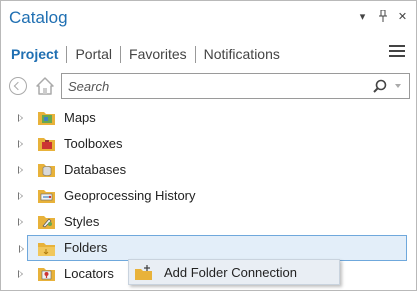 The height and width of the screenshot is (291, 417). I want to click on tree-item-label: Locators, so click(89, 273).